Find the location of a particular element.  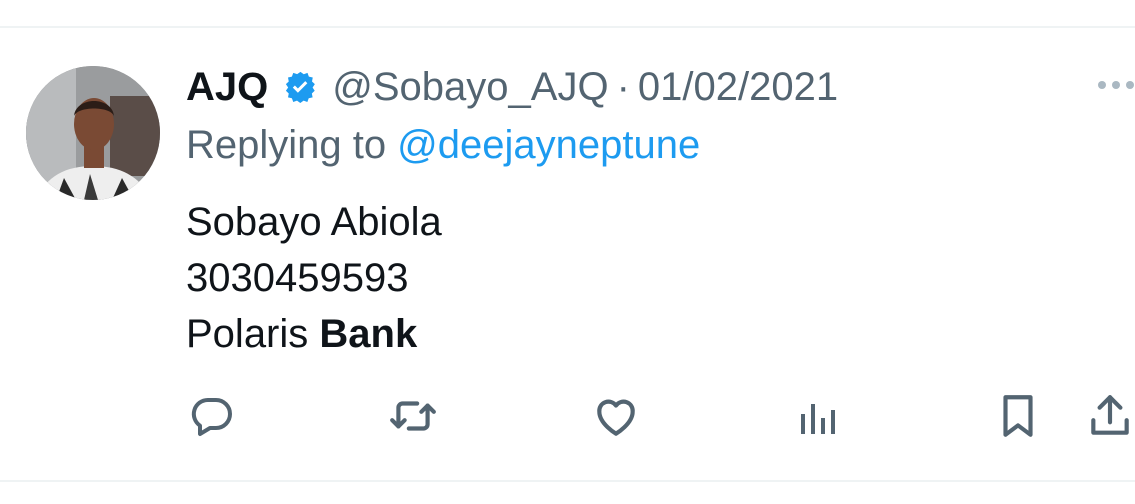

share-icon is located at coordinates (1110, 415).